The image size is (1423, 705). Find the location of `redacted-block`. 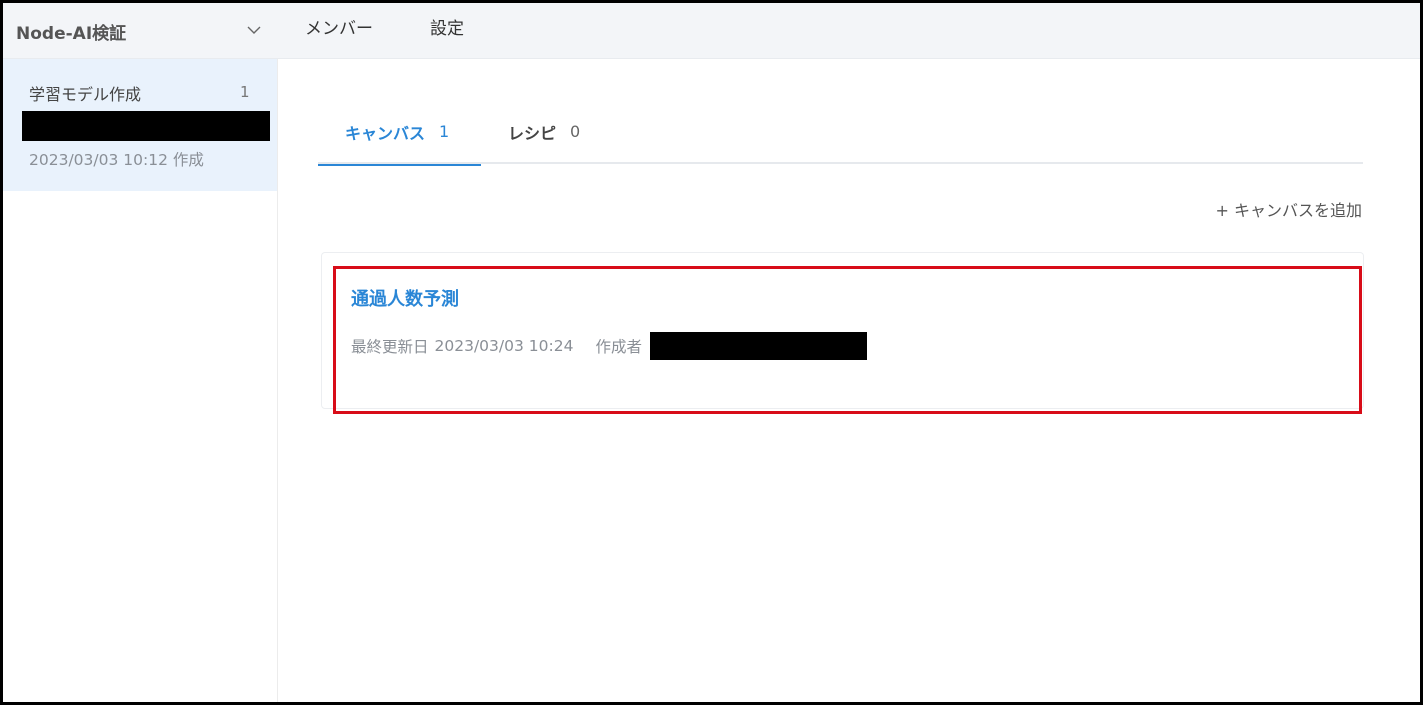

redacted-block is located at coordinates (146, 126).